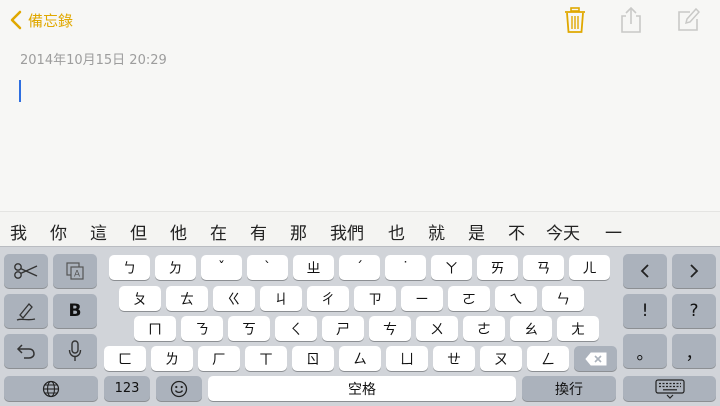 This screenshot has height=406, width=720. What do you see at coordinates (234, 298) in the screenshot?
I see `key-zhuyin: ㄍ` at bounding box center [234, 298].